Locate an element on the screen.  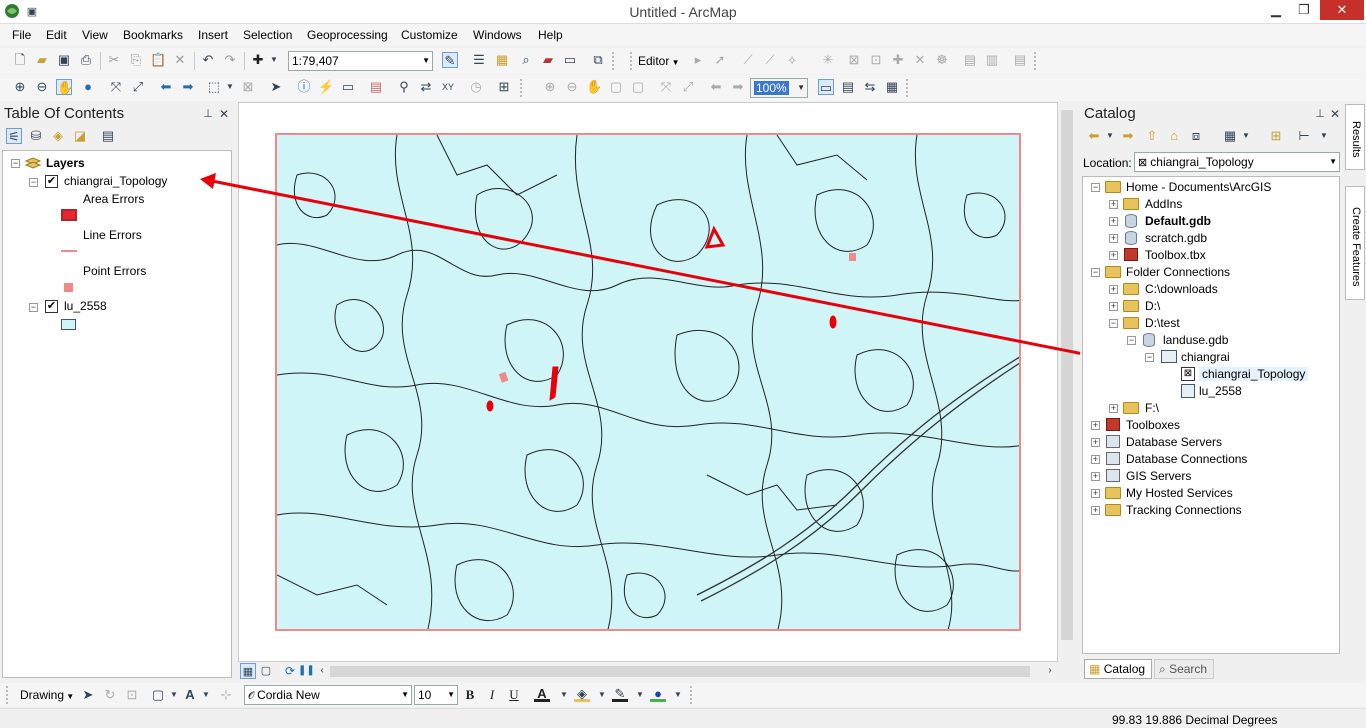
menu-bookmarks: Bookmarks is located at coordinates (153, 35).